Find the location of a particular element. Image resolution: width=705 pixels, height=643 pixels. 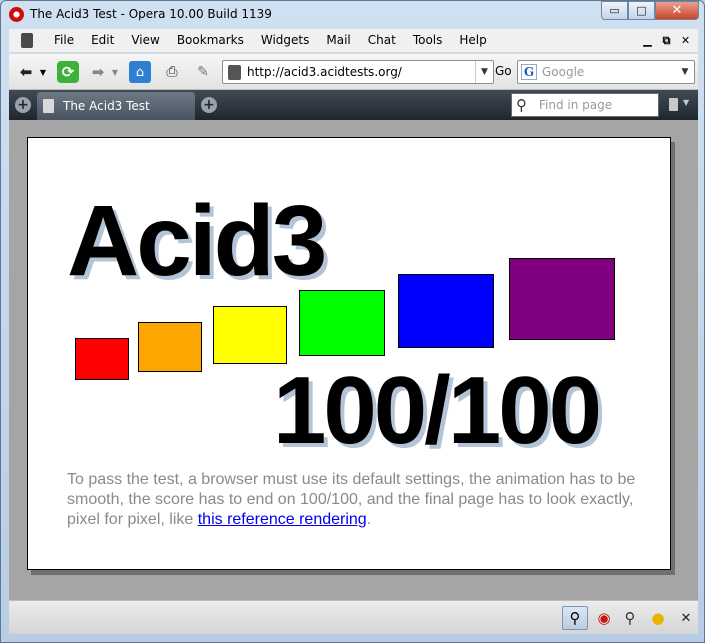

description-end: . is located at coordinates (369, 519).